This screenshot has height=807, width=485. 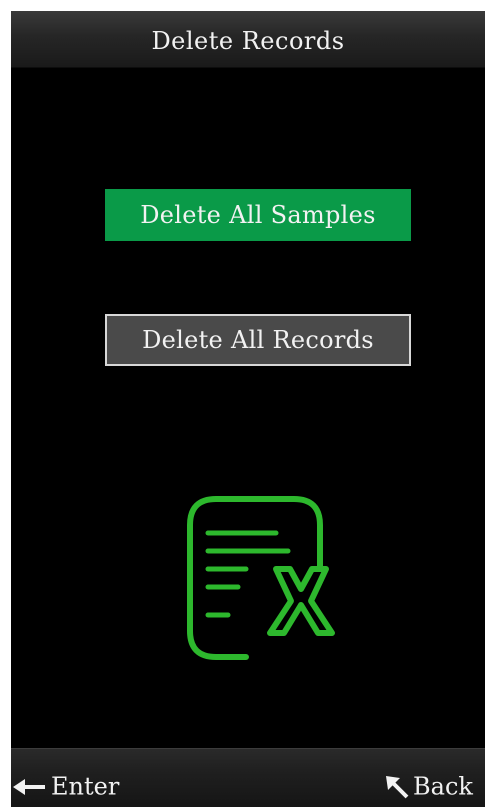 I want to click on enter-label: Enter, so click(x=85, y=786).